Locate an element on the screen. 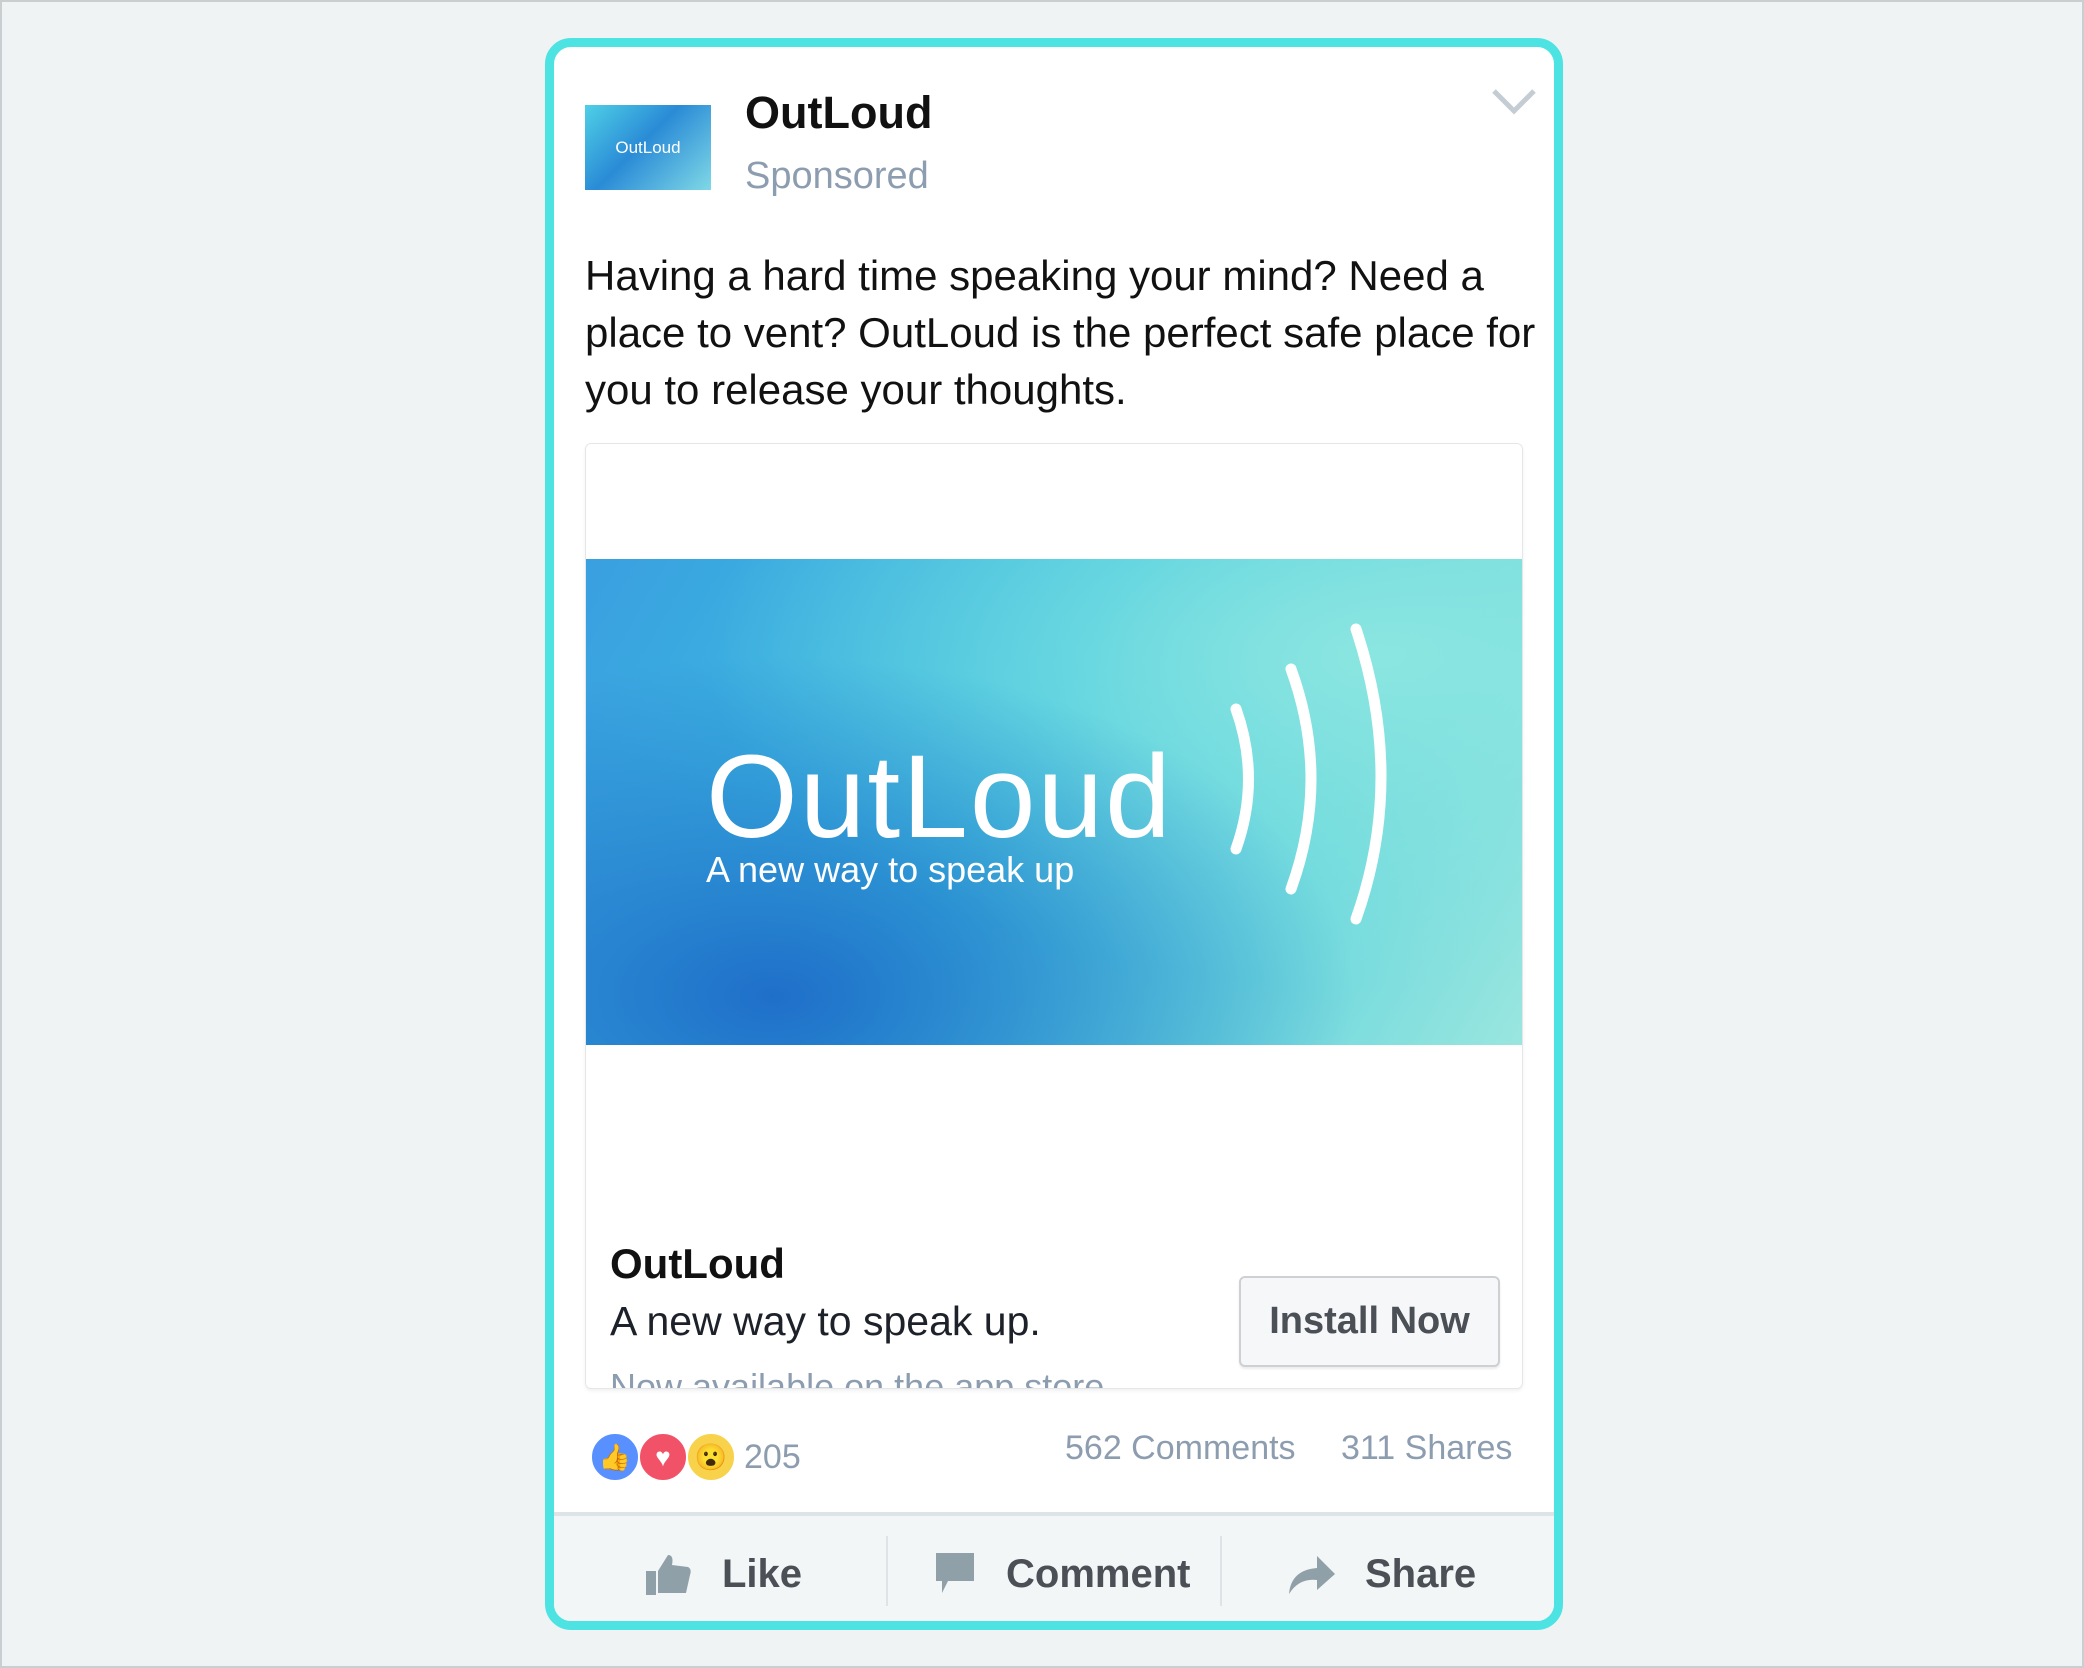 The width and height of the screenshot is (2084, 1668). avatar-logo-text: OutLoud is located at coordinates (648, 147).